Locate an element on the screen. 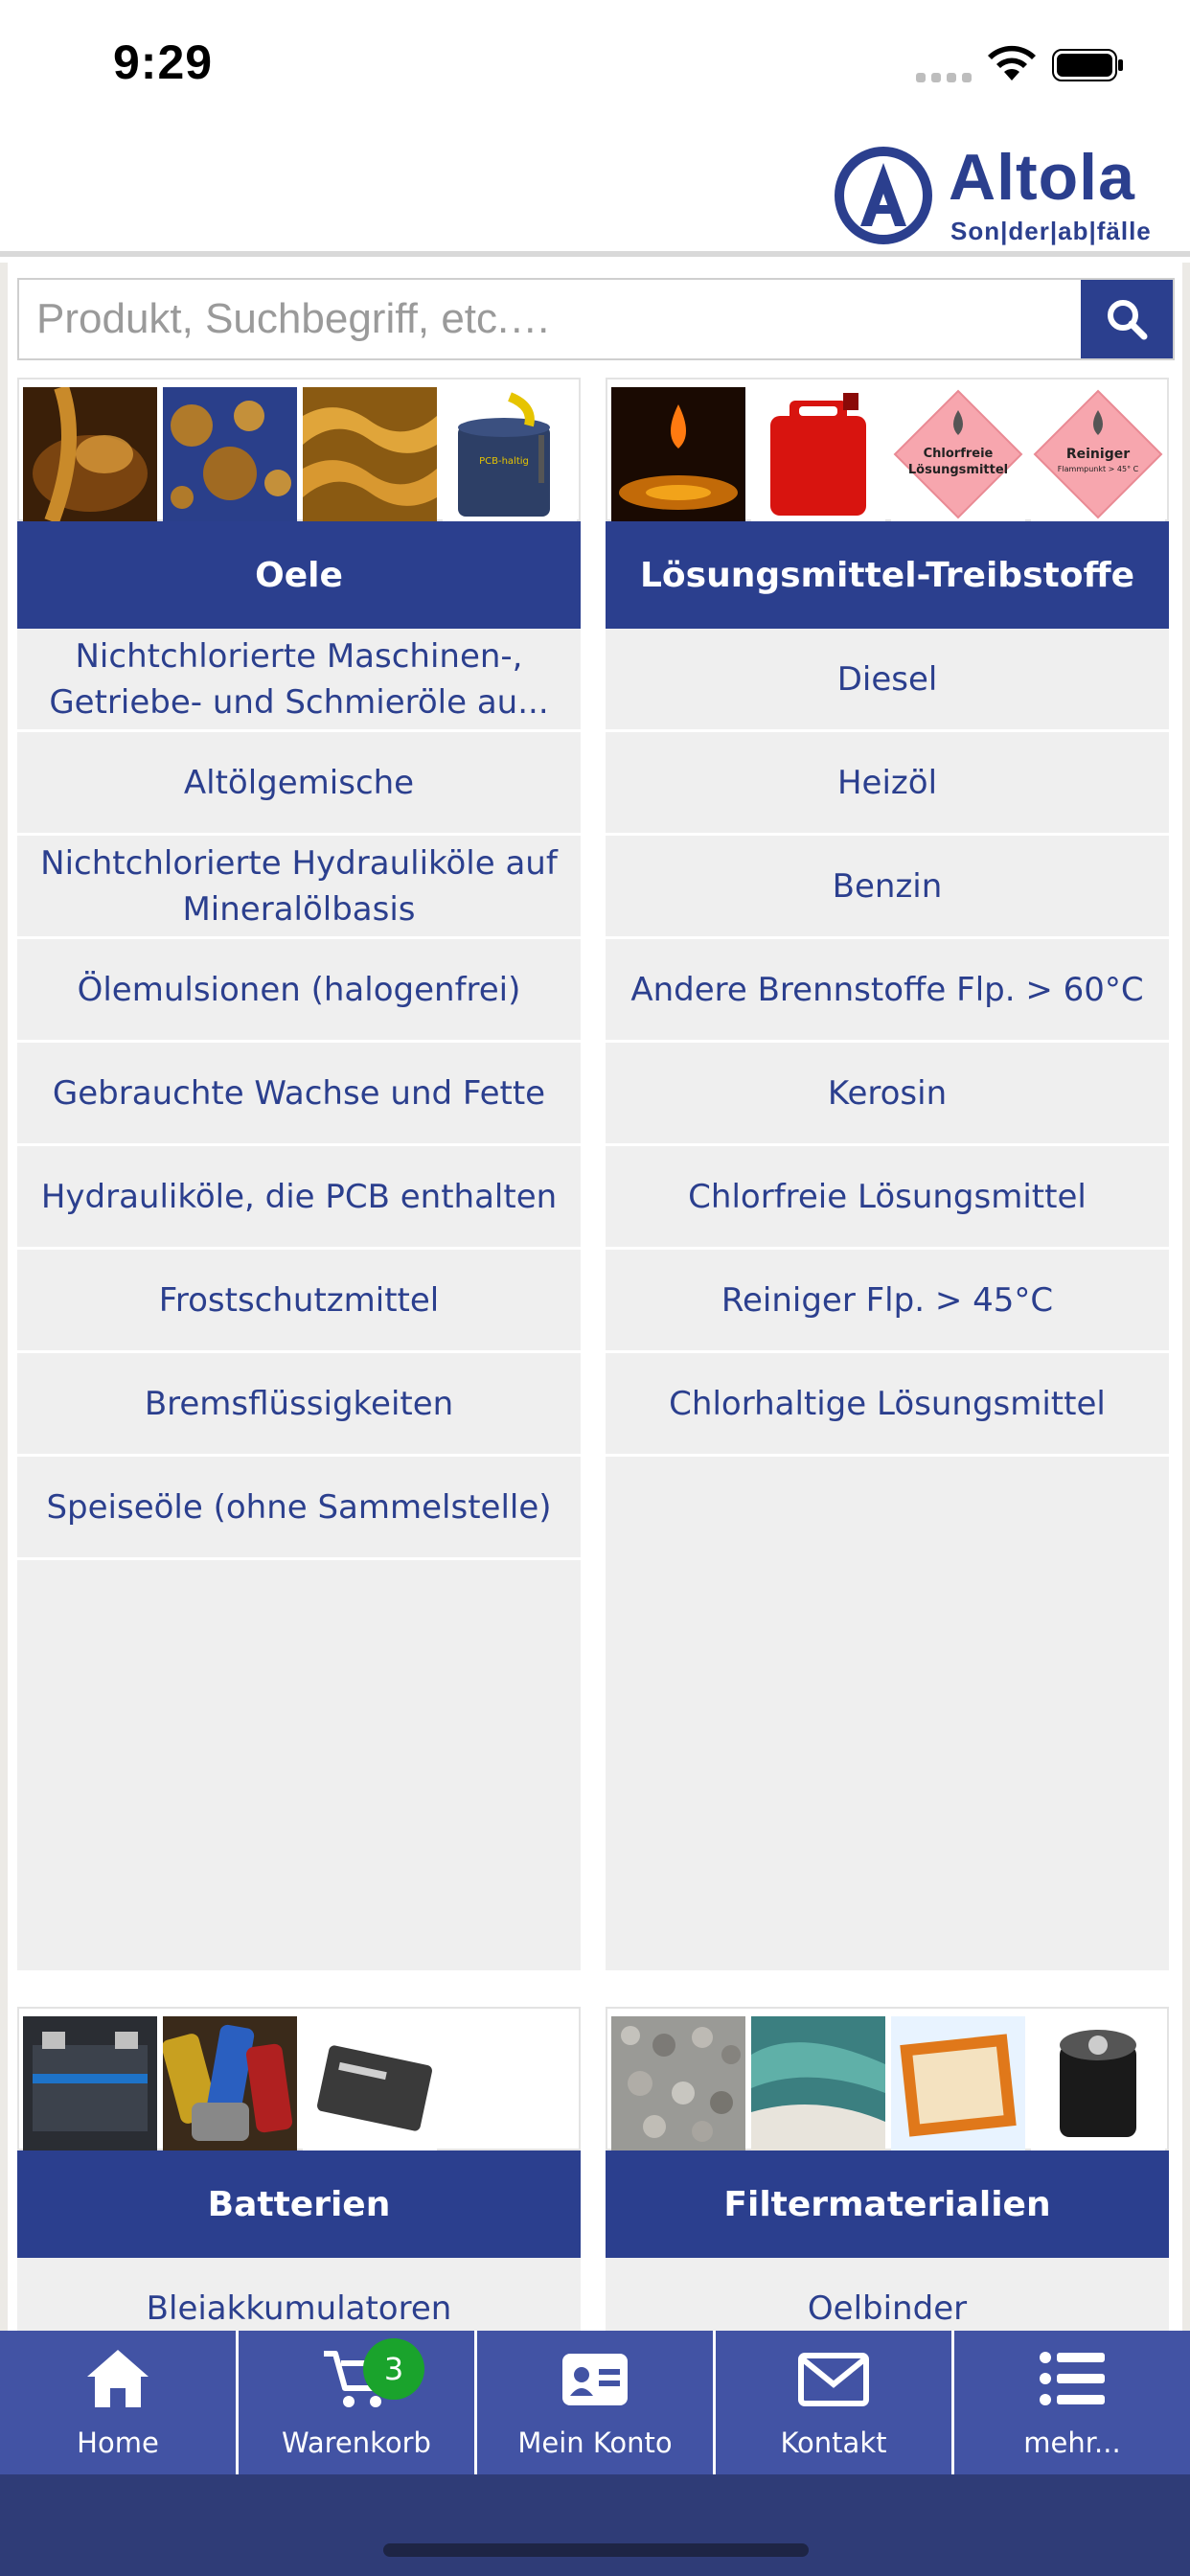 The width and height of the screenshot is (1190, 2576). cellular-signal-icon is located at coordinates (944, 77).